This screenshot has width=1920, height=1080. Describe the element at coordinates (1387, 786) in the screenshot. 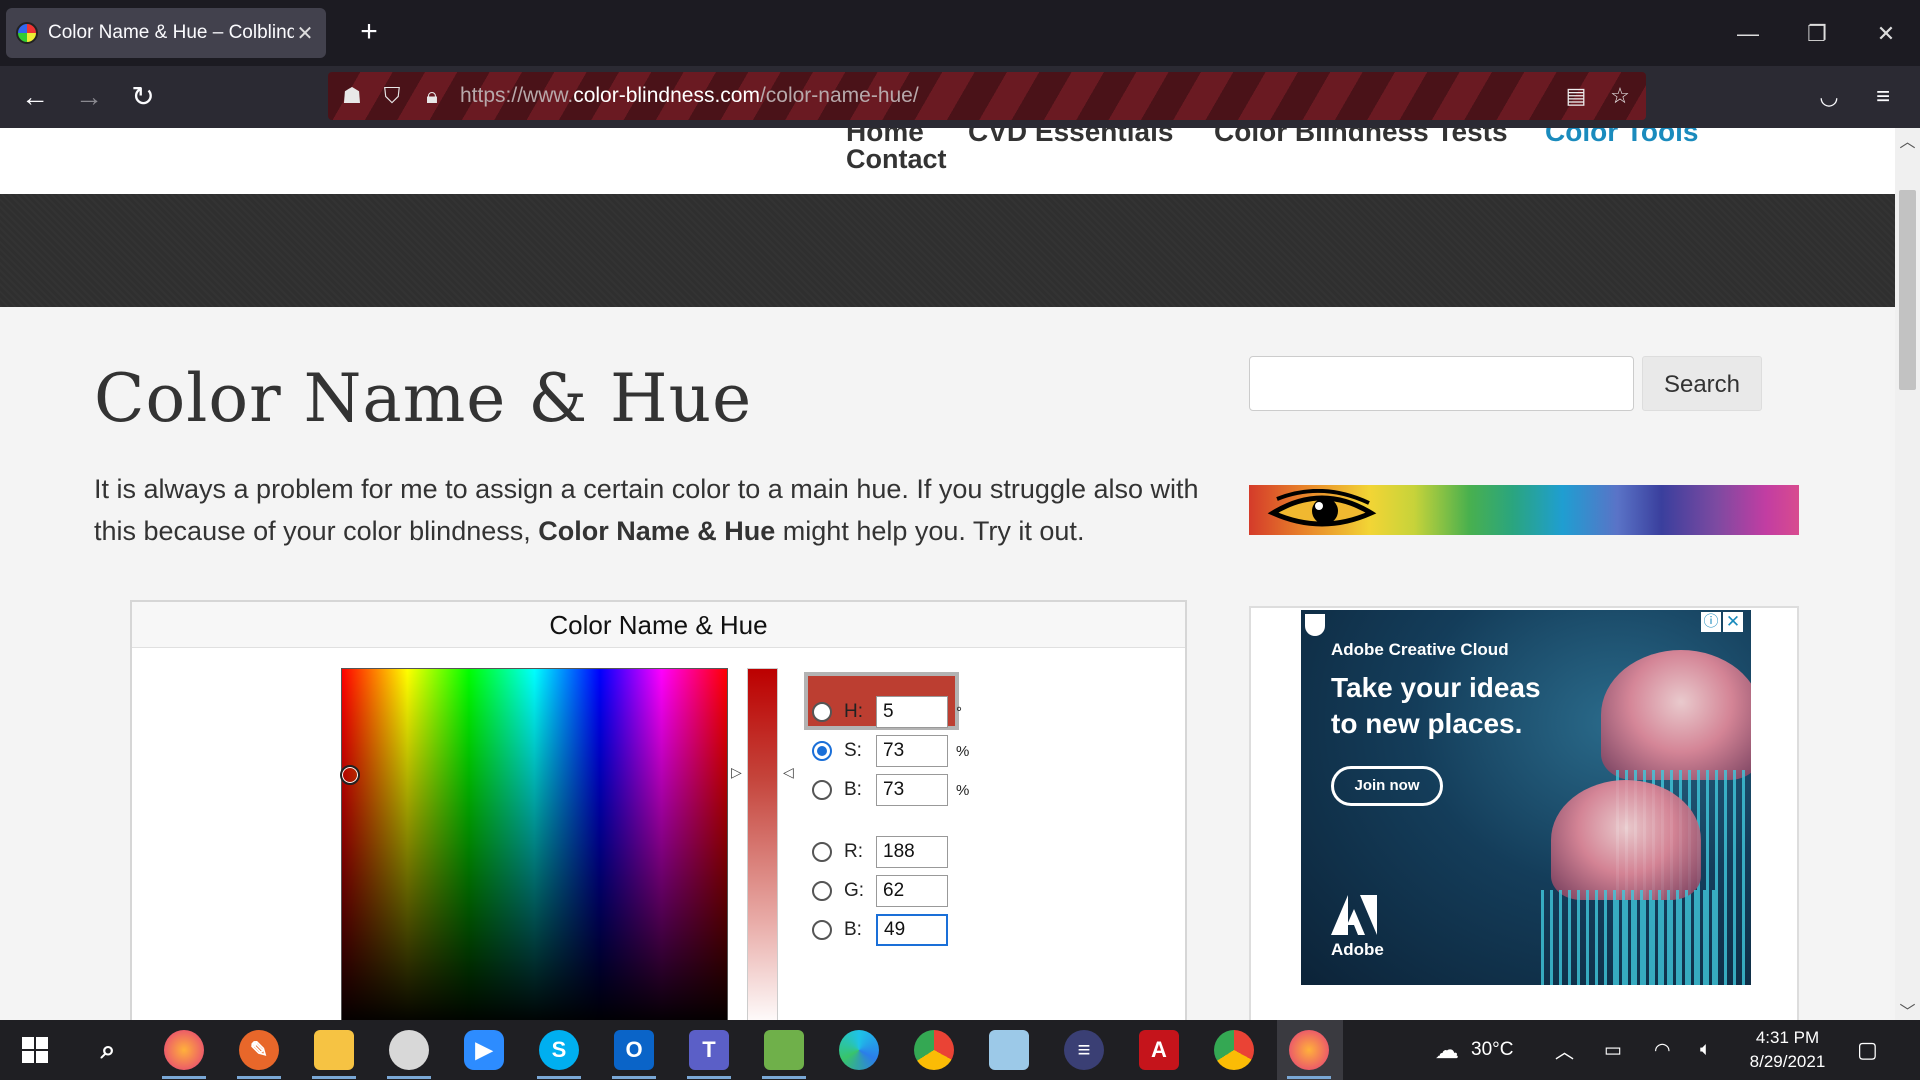

I see `ad-join-button: Join now` at that location.